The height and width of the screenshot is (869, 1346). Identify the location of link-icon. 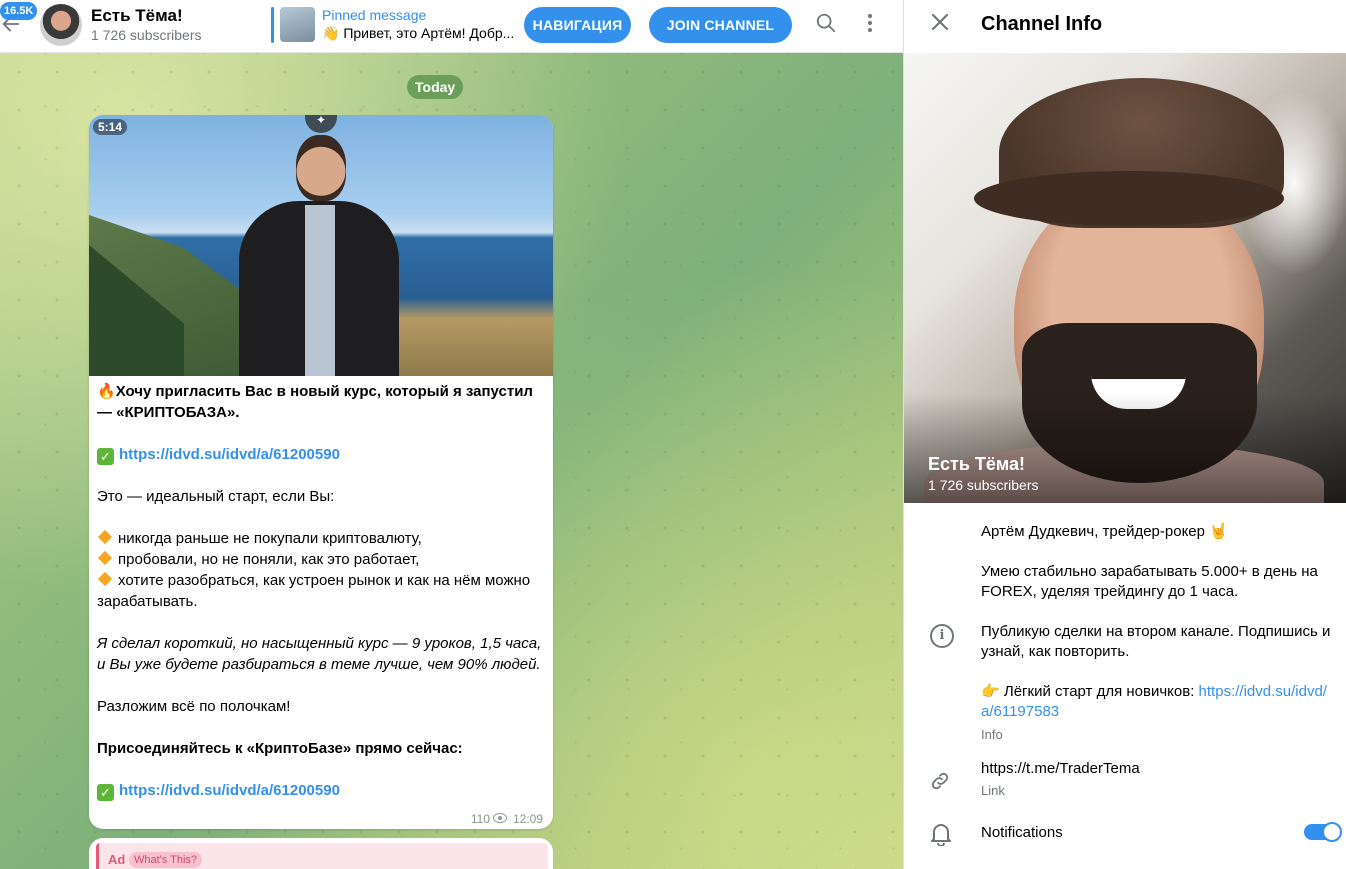
(941, 782).